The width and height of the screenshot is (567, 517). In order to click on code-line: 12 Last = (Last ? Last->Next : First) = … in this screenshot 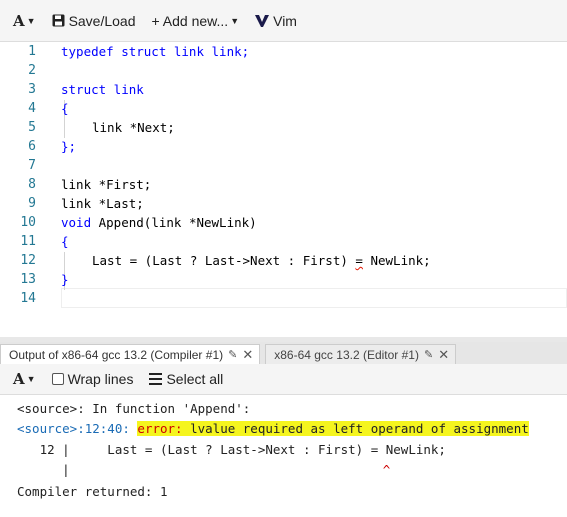, I will do `click(283, 260)`.